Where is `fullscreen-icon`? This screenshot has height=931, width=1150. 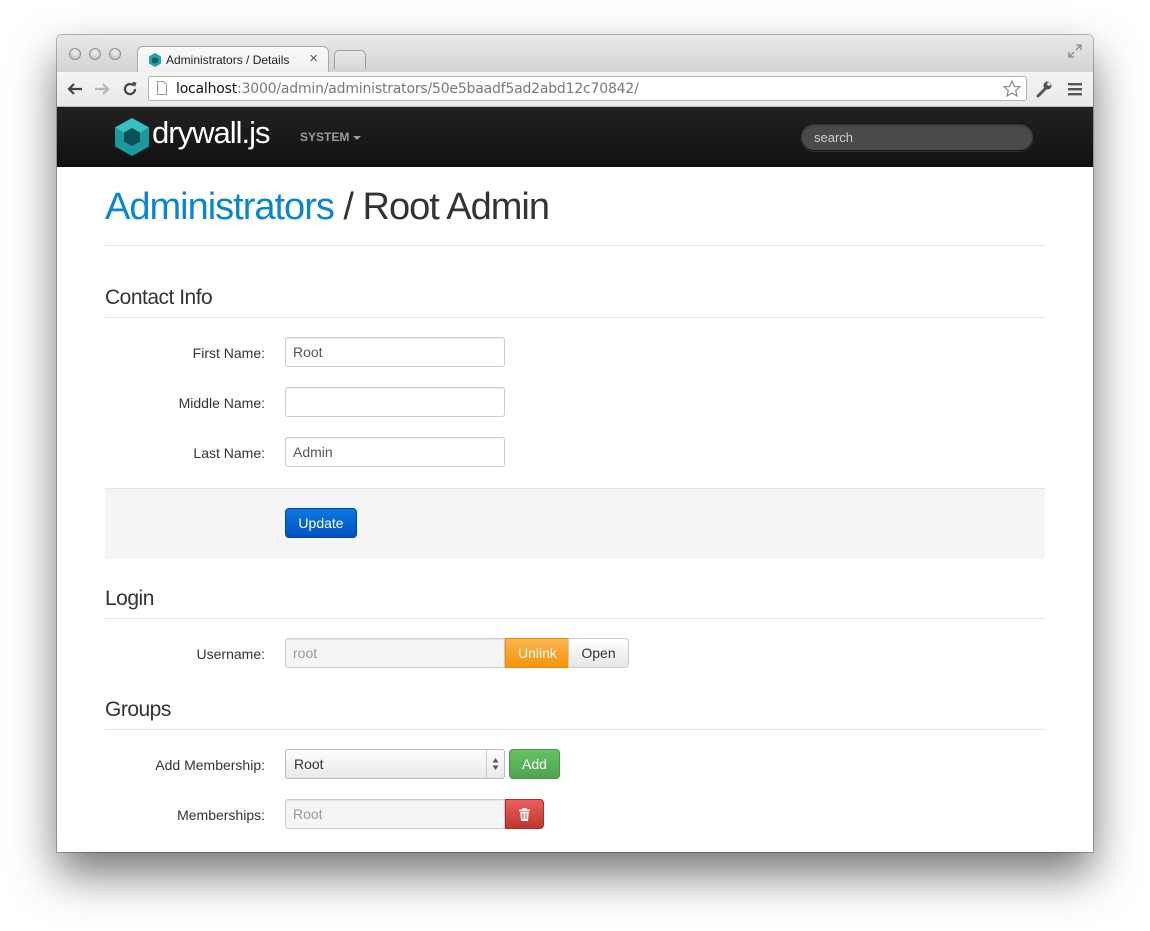
fullscreen-icon is located at coordinates (1075, 51).